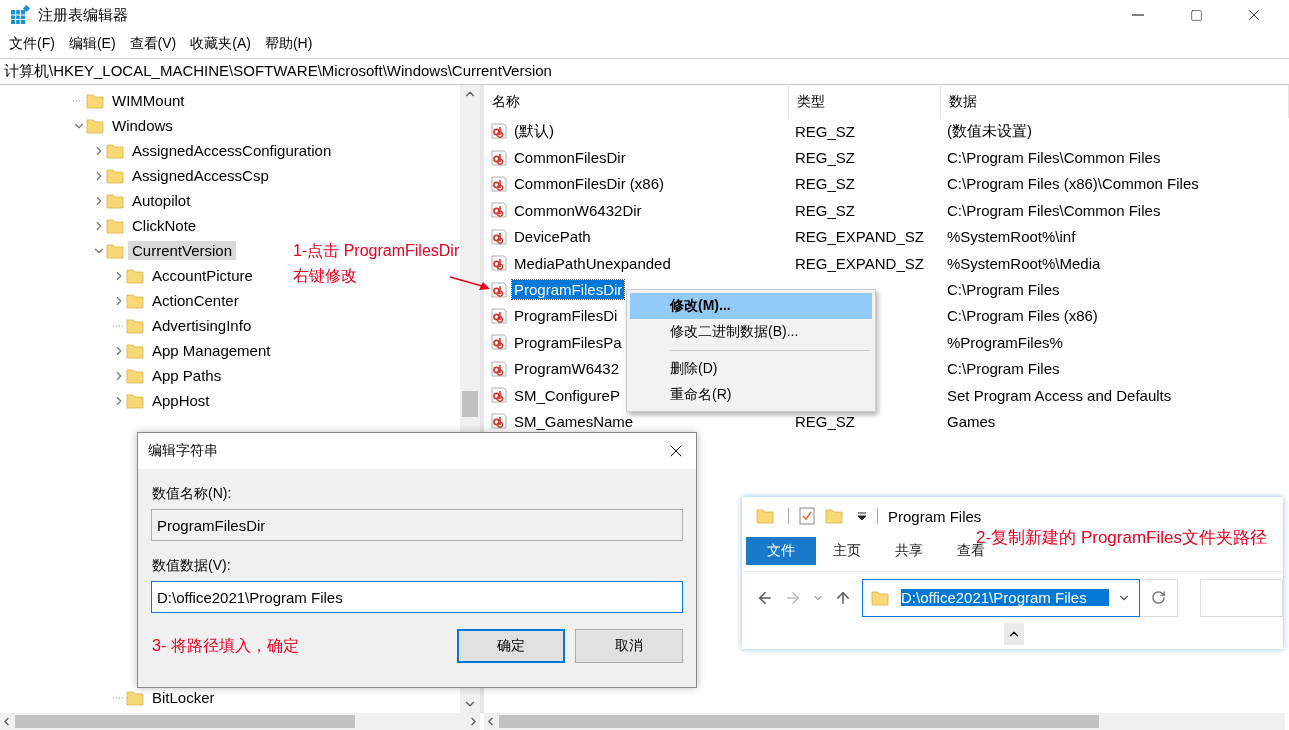 The width and height of the screenshot is (1289, 730). What do you see at coordinates (1014, 634) in the screenshot?
I see `collapse-button` at bounding box center [1014, 634].